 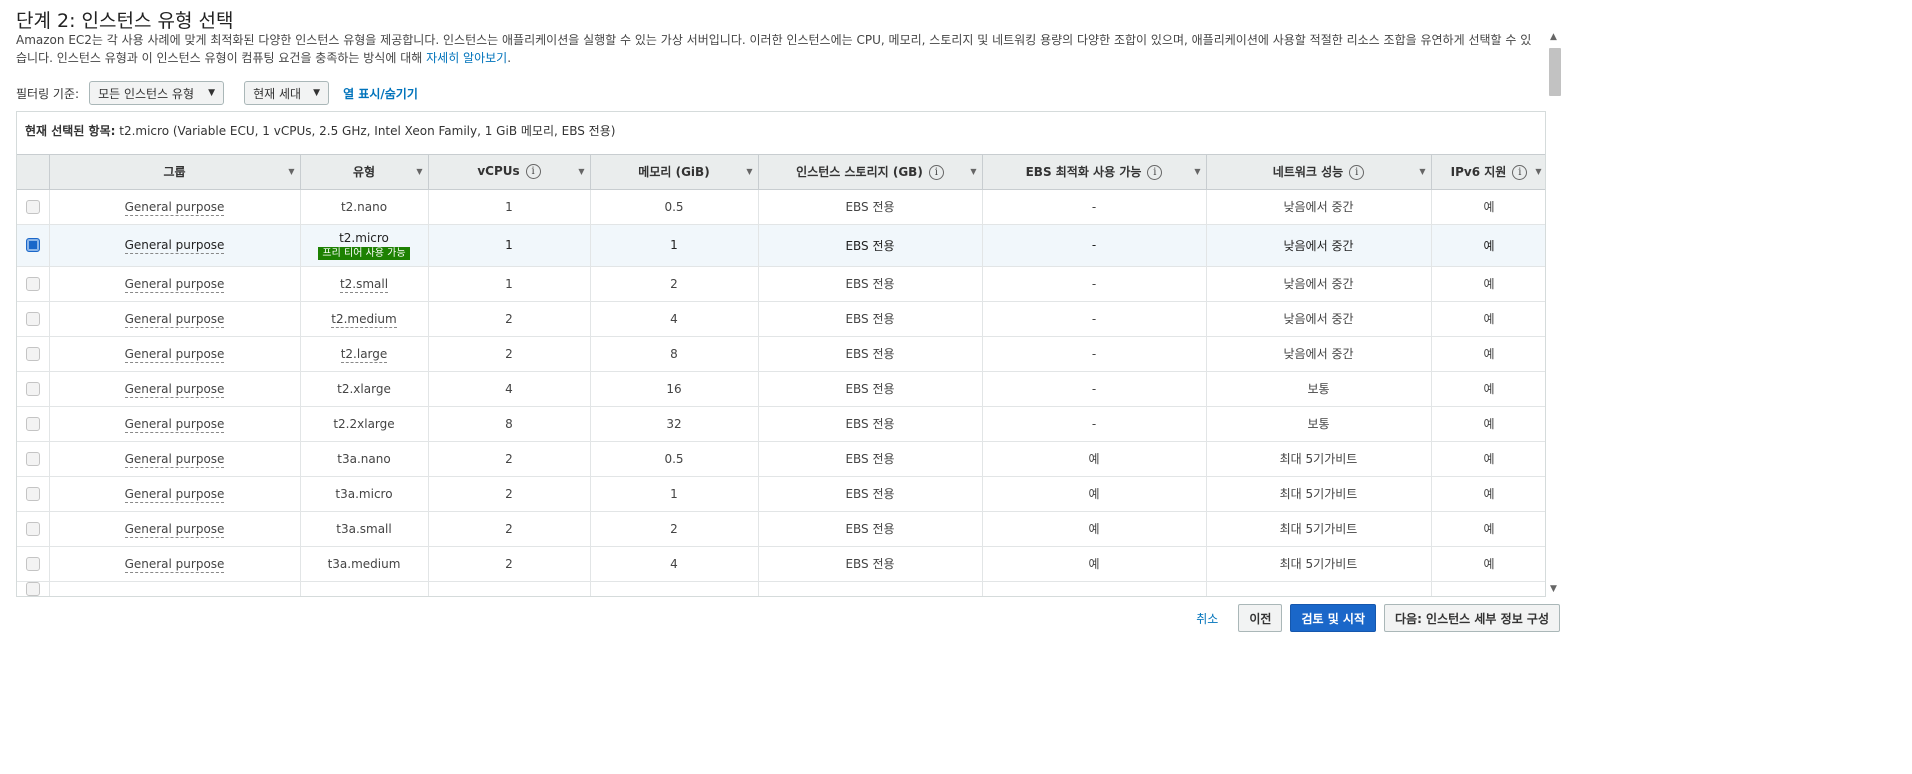 I want to click on scroll-down-arrow-icon: ▼, so click(x=1553, y=589).